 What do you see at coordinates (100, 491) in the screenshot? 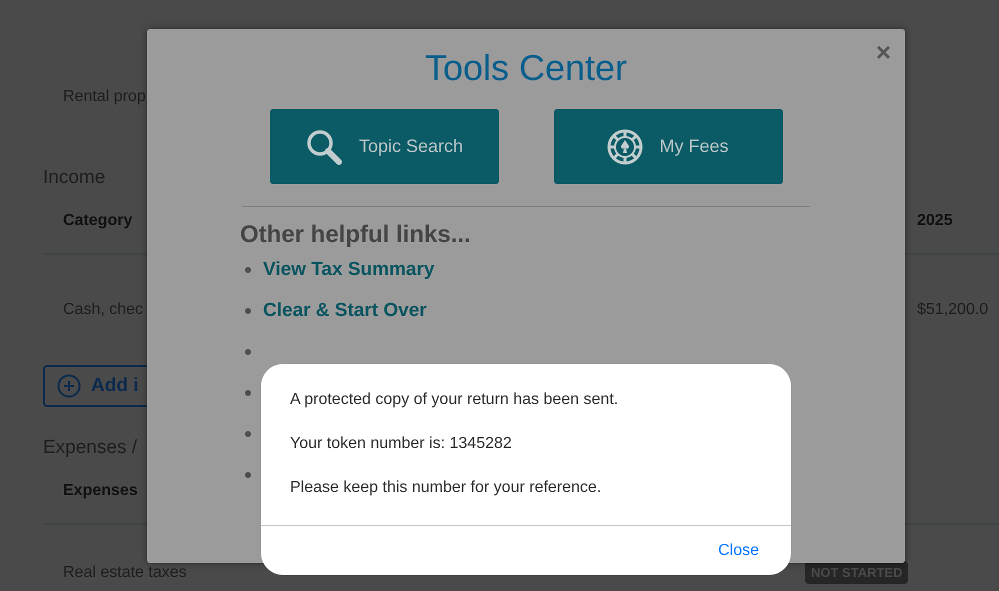
I see `column-header: Expenses` at bounding box center [100, 491].